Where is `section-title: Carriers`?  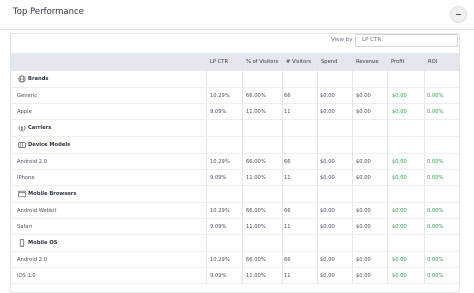 section-title: Carriers is located at coordinates (40, 128).